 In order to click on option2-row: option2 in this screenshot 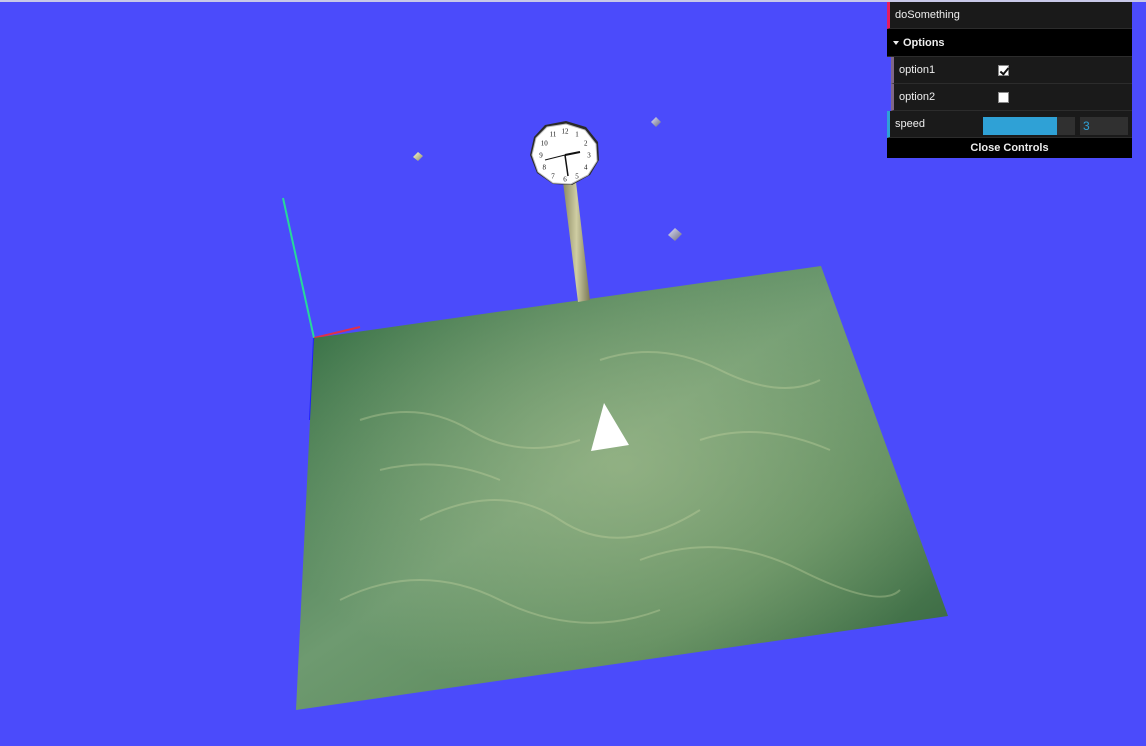, I will do `click(1011, 97)`.